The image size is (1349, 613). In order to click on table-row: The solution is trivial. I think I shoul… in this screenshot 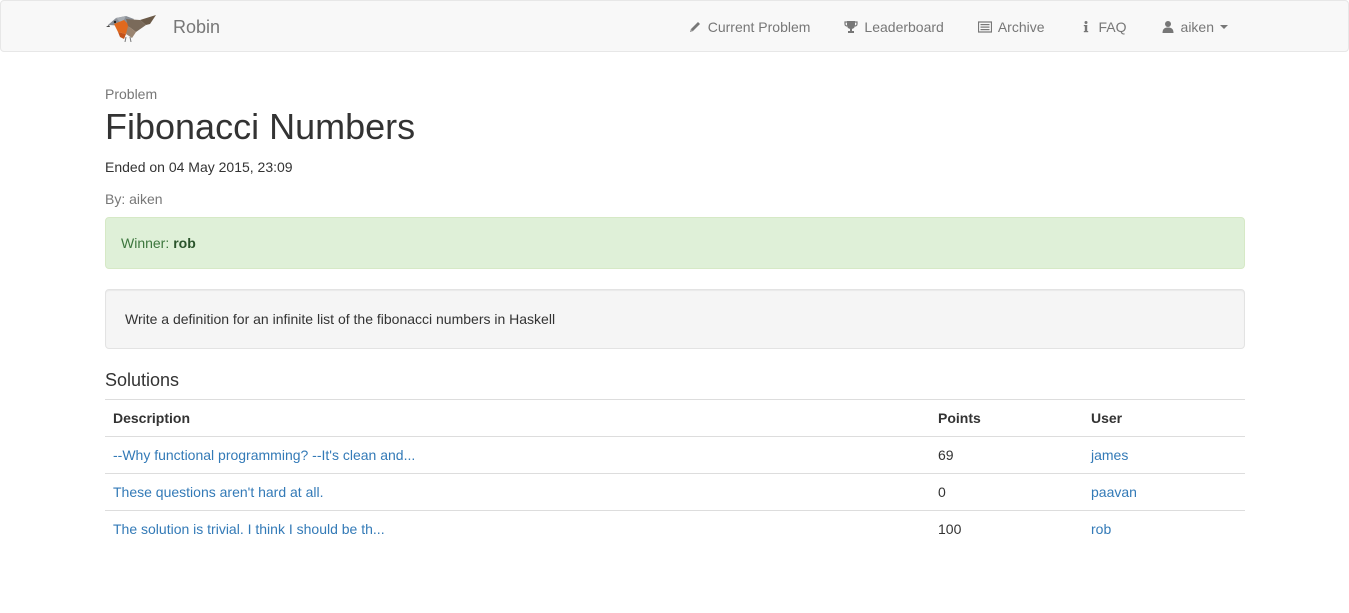, I will do `click(675, 529)`.